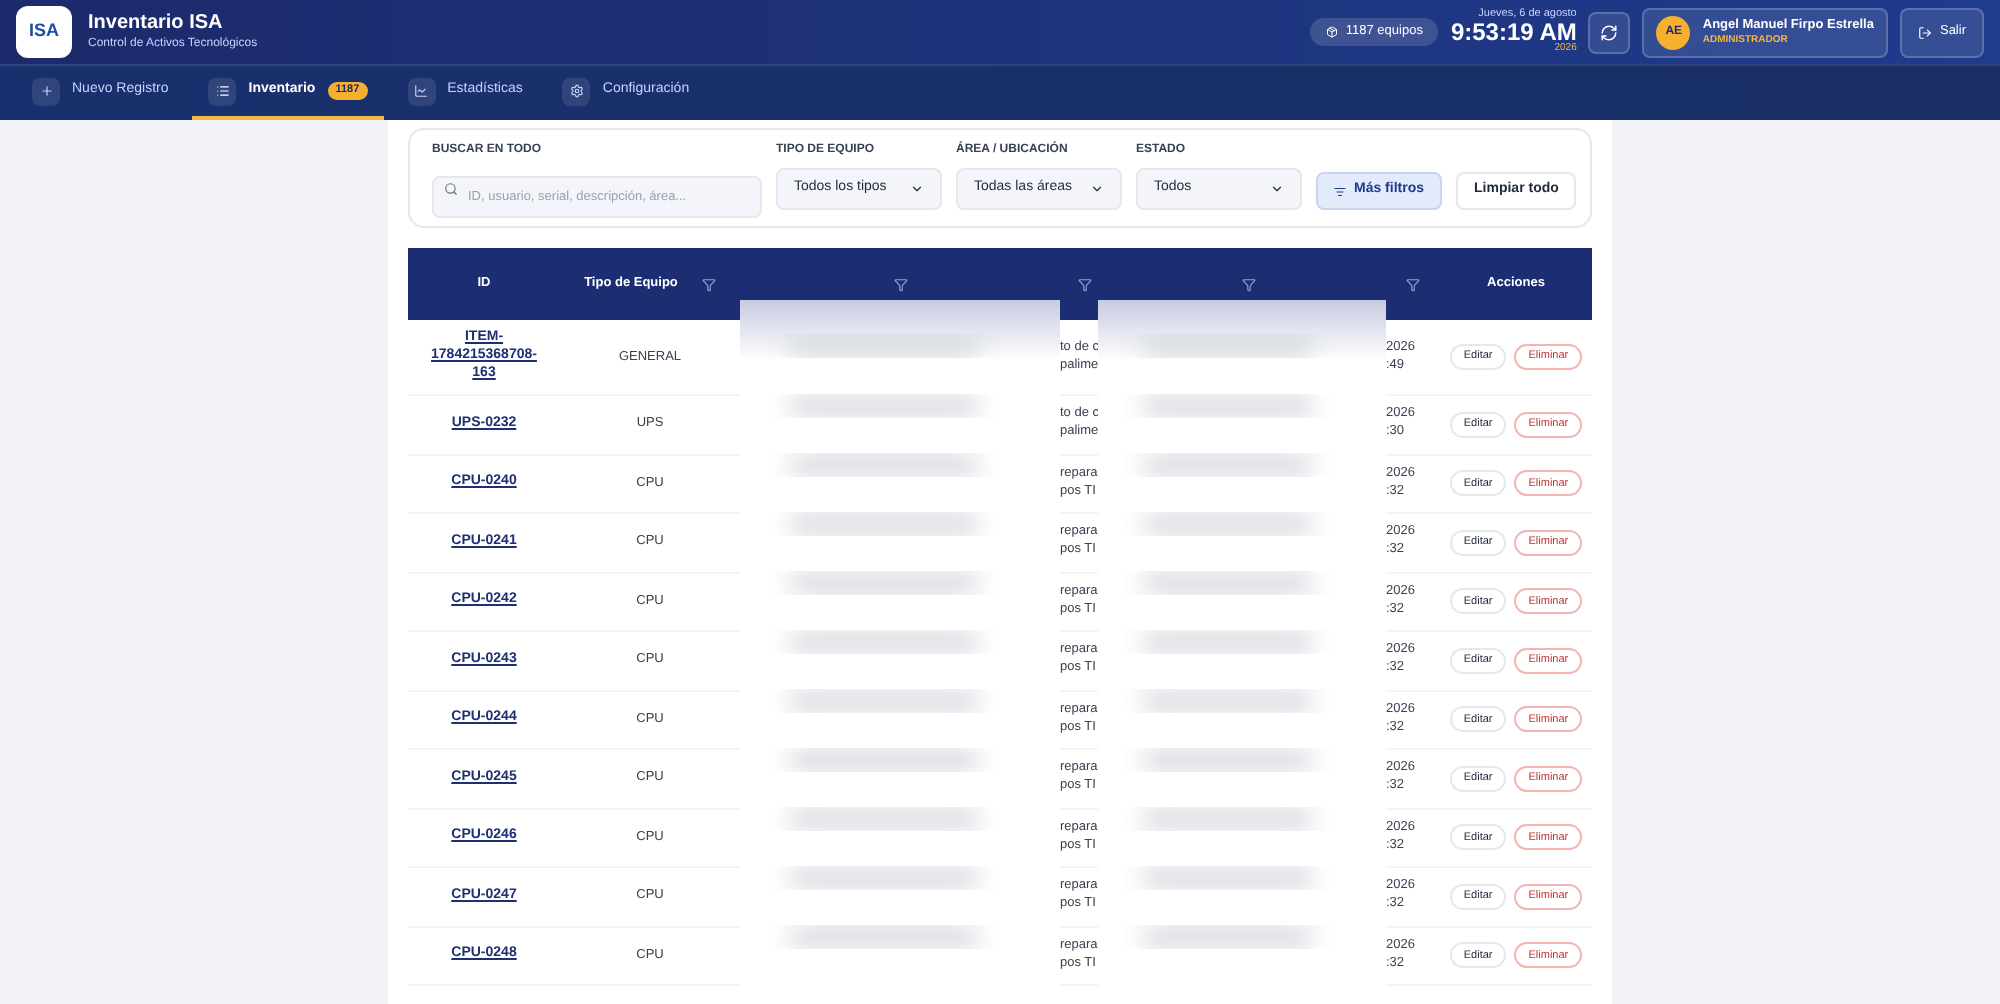 This screenshot has width=2000, height=1004. I want to click on box-icon, so click(1331, 32).